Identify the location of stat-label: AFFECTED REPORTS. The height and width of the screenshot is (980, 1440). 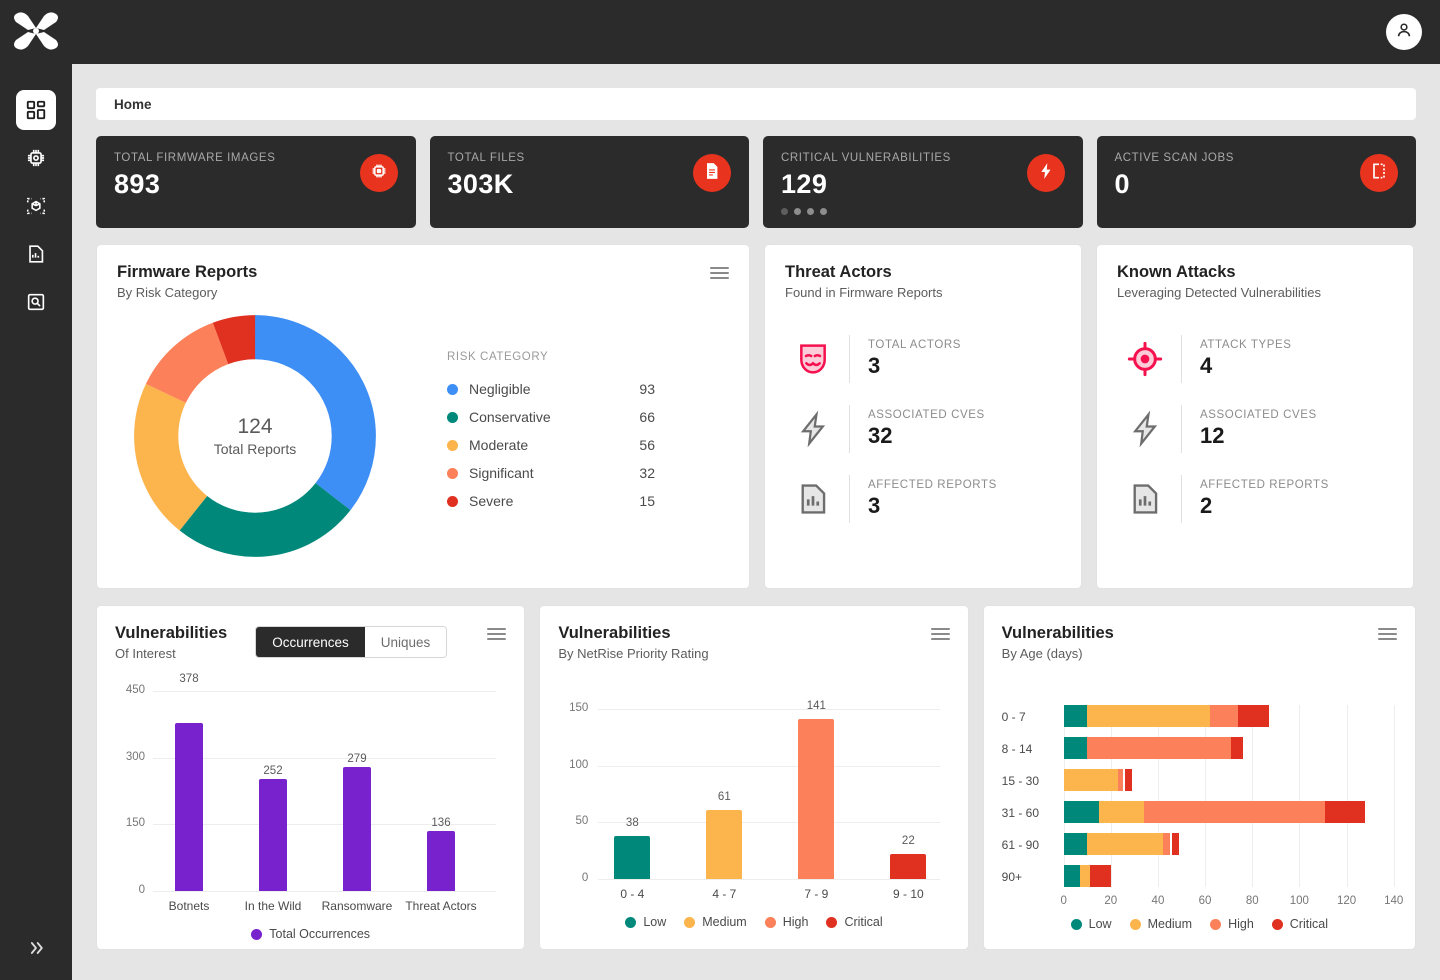
(1264, 485).